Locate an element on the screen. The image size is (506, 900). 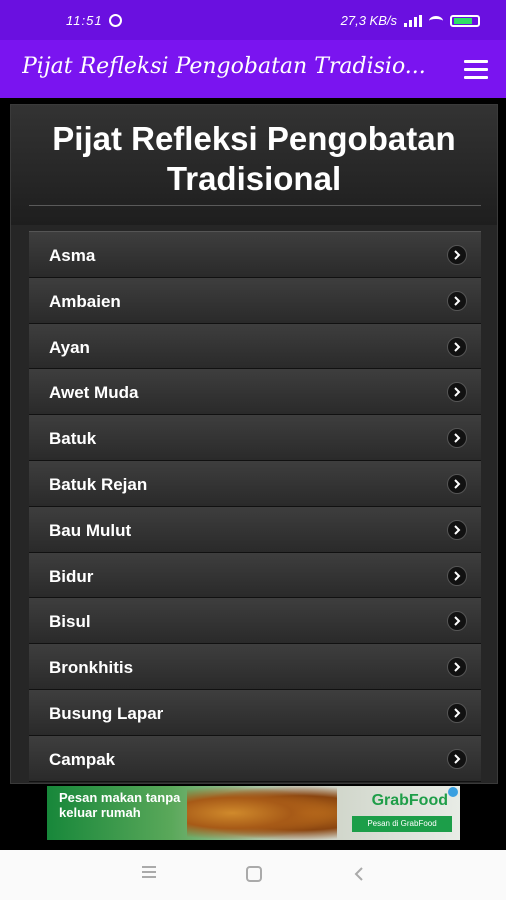
list-item: Bidur is located at coordinates (255, 575).